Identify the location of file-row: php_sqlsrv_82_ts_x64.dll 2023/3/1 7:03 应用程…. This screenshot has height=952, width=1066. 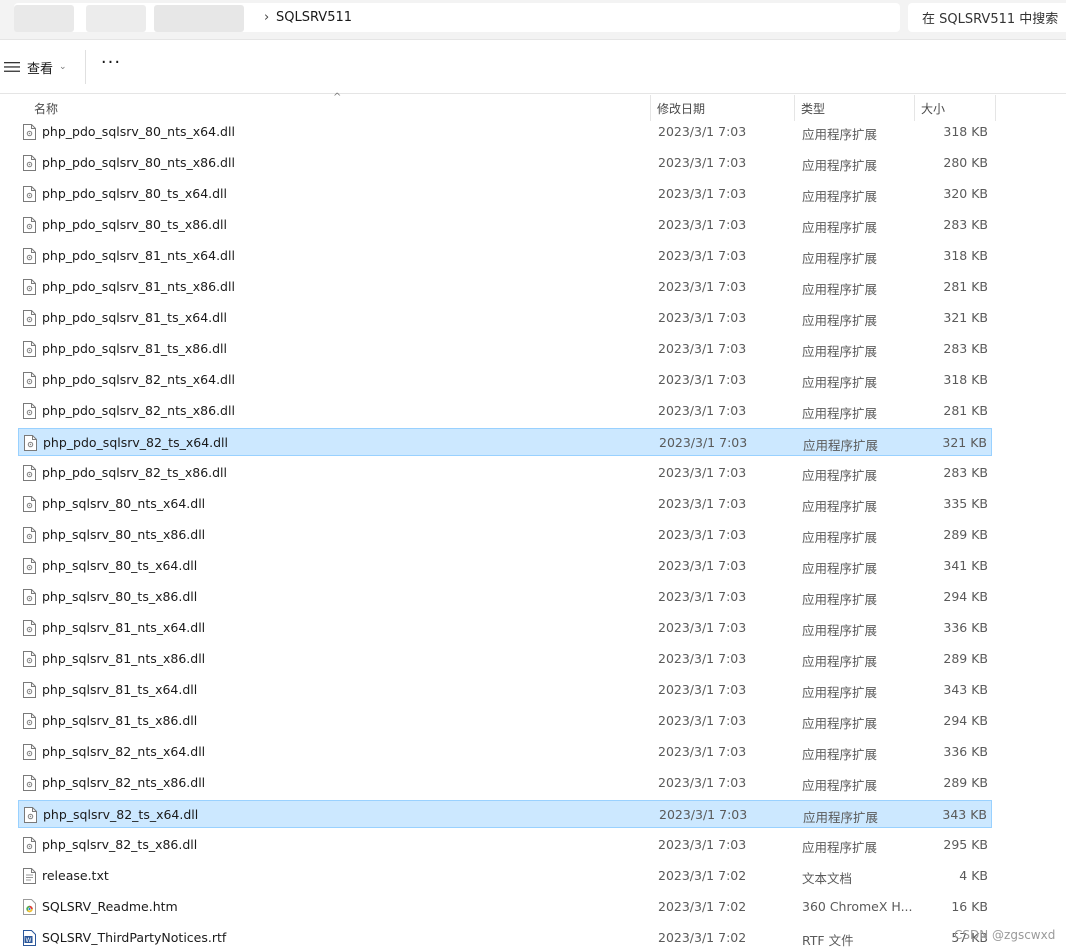
(505, 814).